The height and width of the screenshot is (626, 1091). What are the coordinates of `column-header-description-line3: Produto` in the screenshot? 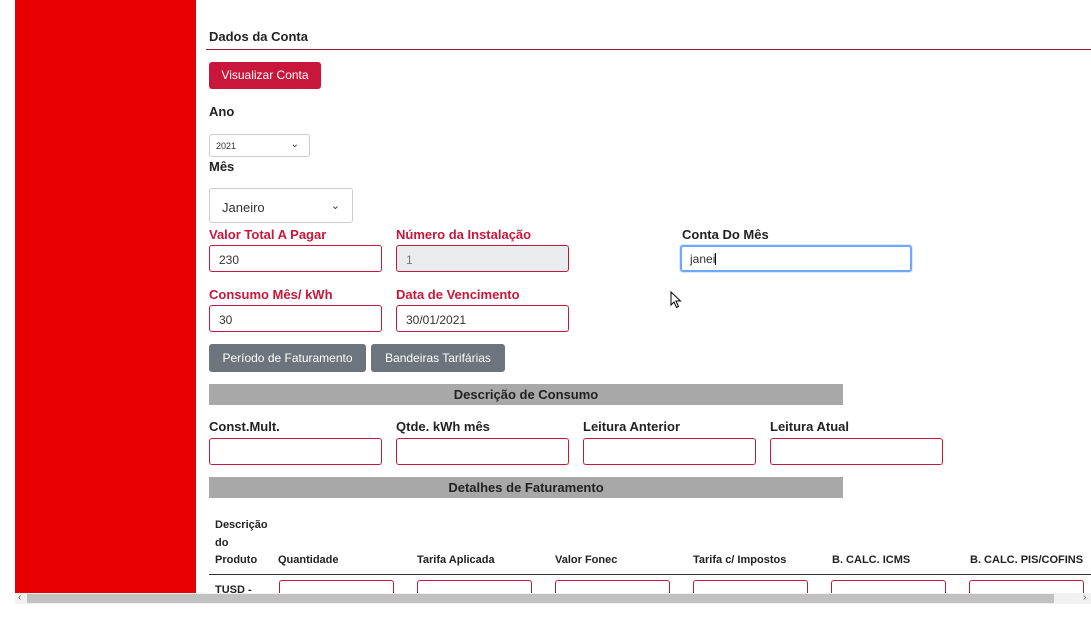 It's located at (236, 560).